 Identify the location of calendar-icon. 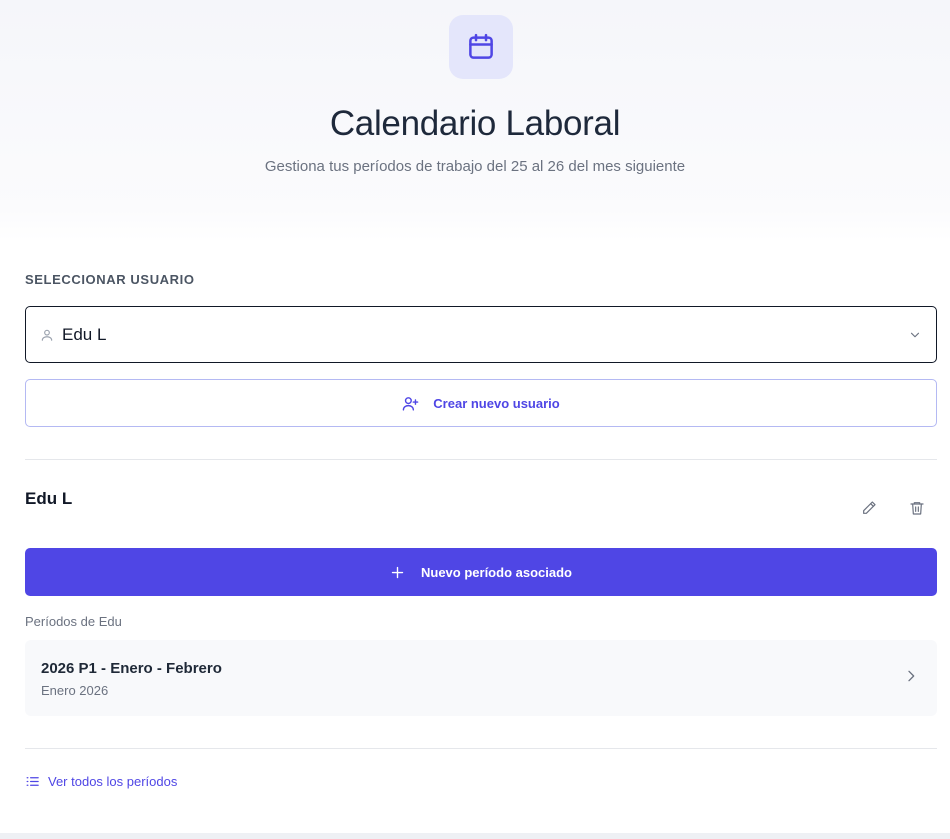
(481, 46).